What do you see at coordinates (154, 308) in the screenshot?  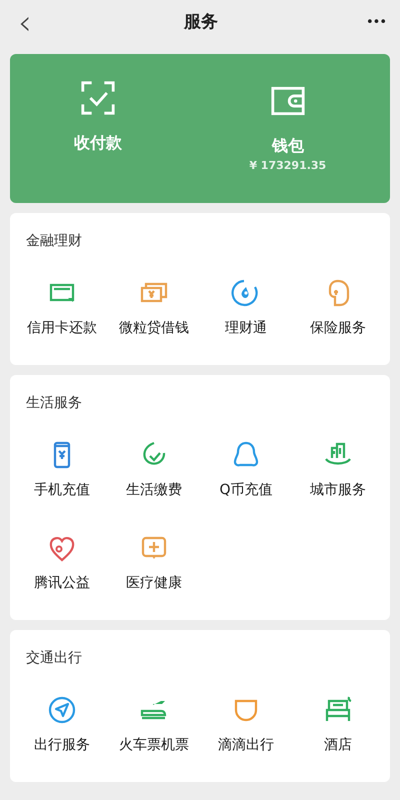 I see `service-item: 微粒贷借钱` at bounding box center [154, 308].